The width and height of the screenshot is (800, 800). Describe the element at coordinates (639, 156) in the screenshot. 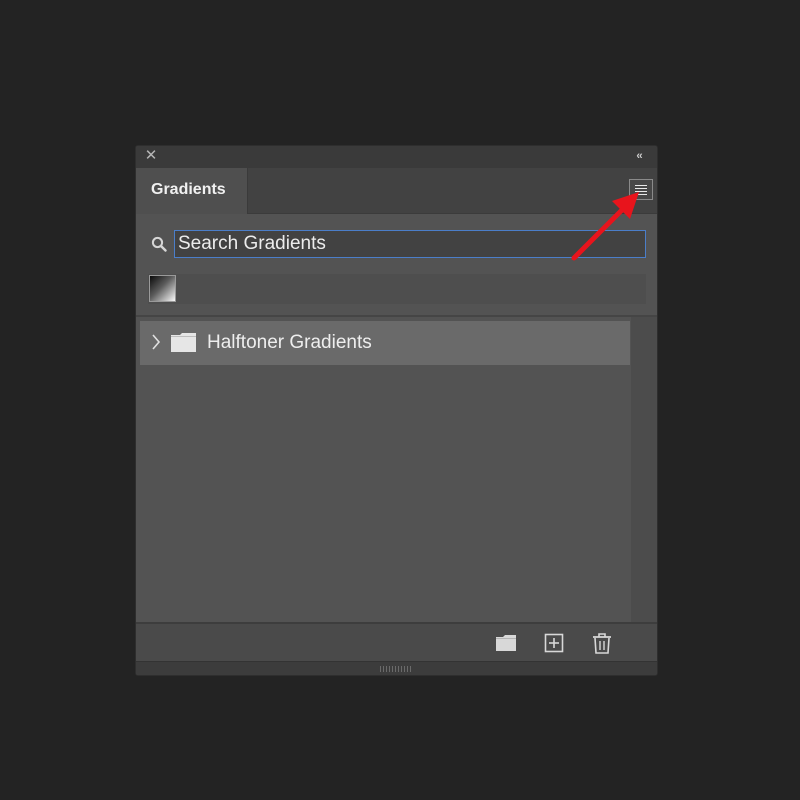

I see `collapse-panel-icon: ‹‹` at that location.